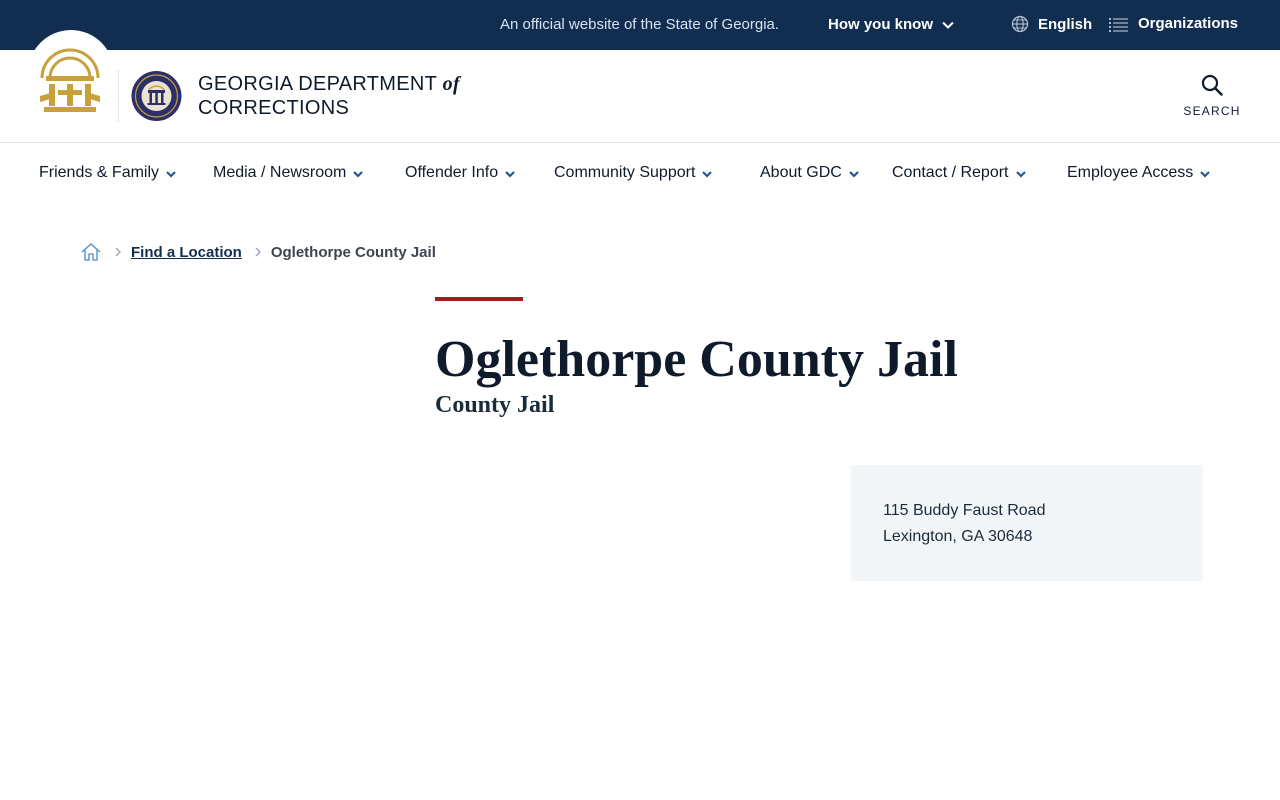 Image resolution: width=1280 pixels, height=800 pixels. I want to click on address-city-state-zip: Lexington, GA 30648, so click(958, 536).